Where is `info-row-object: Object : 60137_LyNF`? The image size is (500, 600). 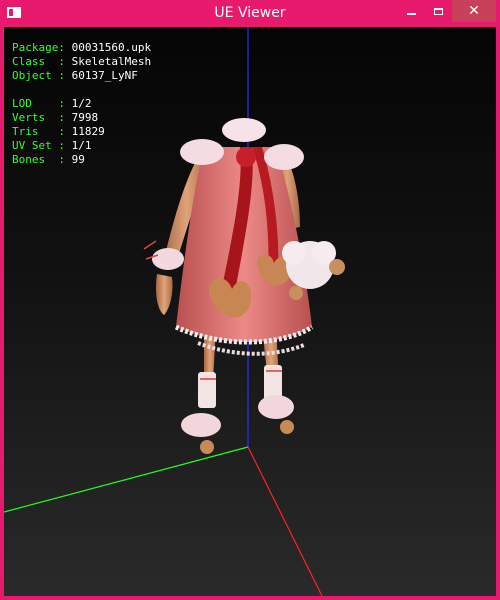 info-row-object: Object : 60137_LyNF is located at coordinates (75, 75).